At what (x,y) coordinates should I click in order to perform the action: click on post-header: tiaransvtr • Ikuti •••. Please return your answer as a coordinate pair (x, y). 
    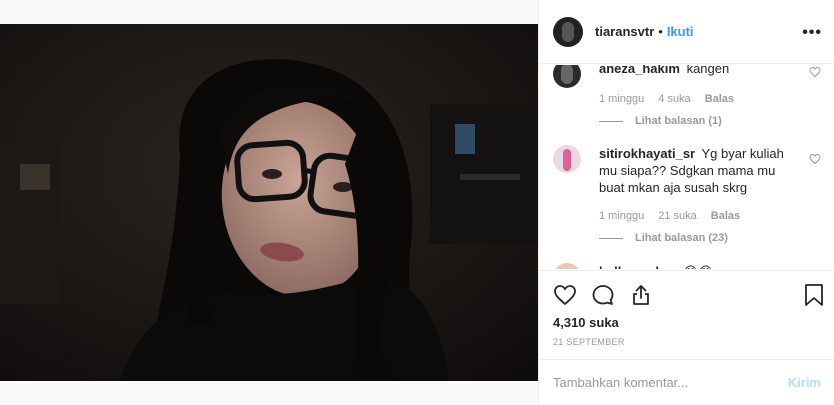
    Looking at the image, I should click on (686, 32).